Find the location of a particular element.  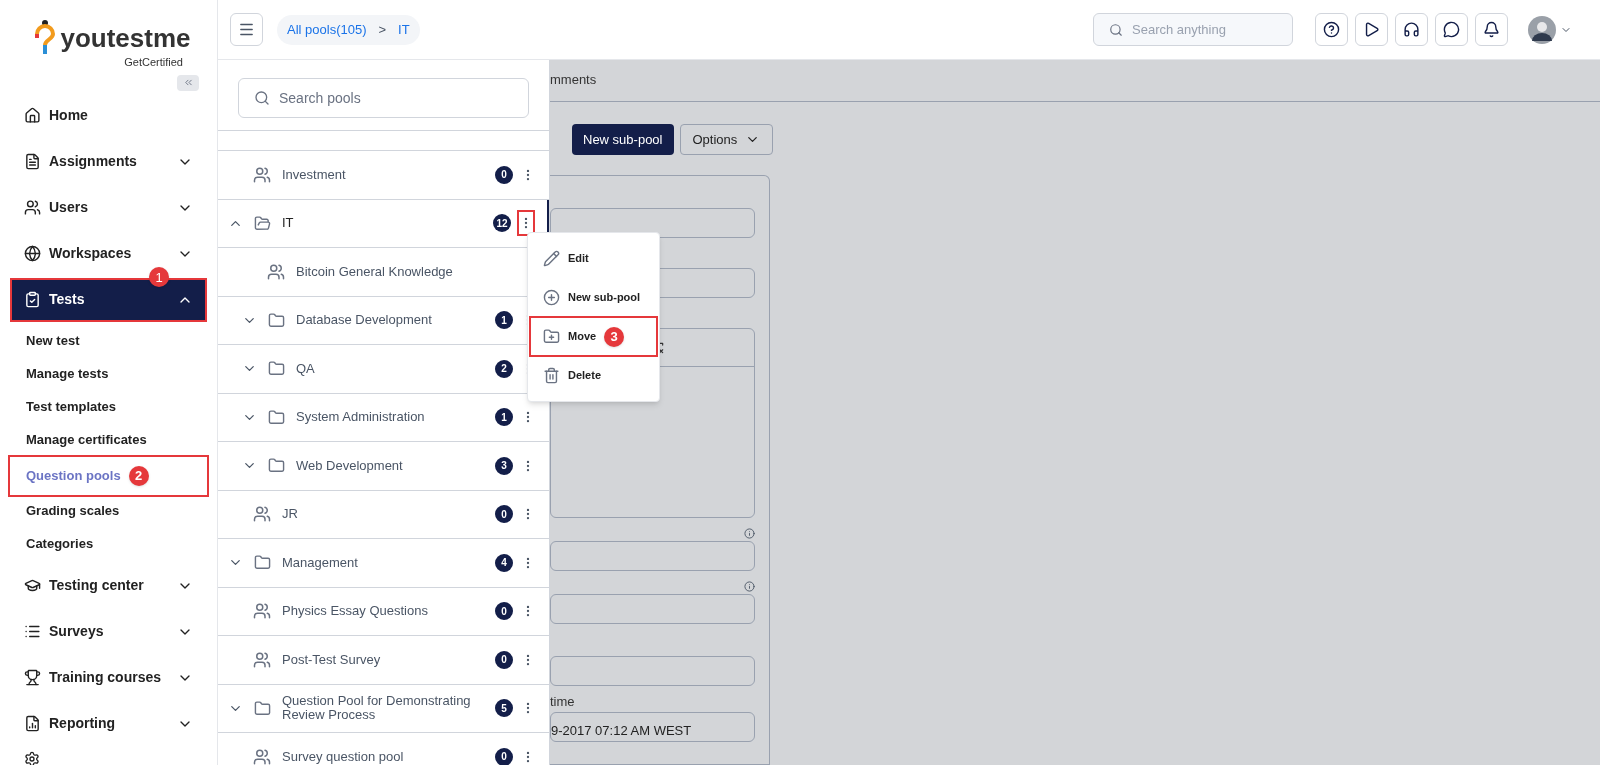

step-badge: 3 is located at coordinates (614, 336).